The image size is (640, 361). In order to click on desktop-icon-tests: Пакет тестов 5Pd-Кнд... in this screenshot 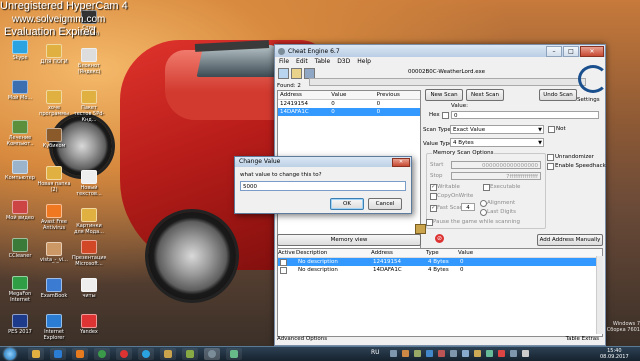, I will do `click(89, 106)`.